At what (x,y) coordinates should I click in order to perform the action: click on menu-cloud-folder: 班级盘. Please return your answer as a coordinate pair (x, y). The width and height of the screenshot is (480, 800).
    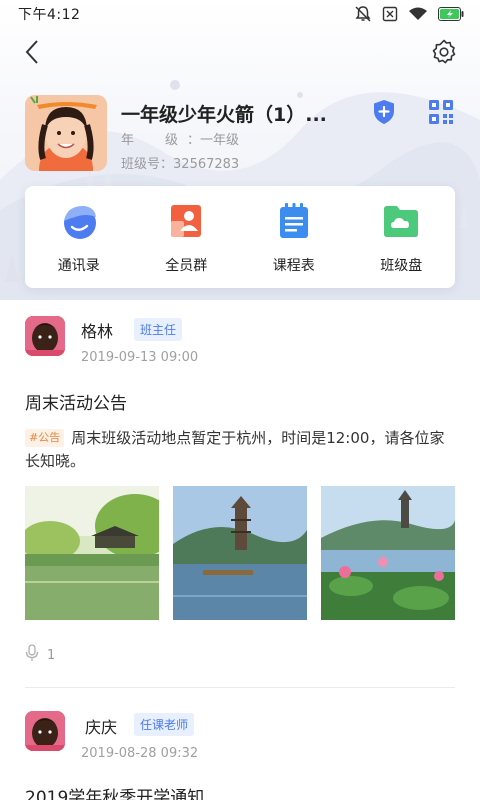
    Looking at the image, I should click on (402, 237).